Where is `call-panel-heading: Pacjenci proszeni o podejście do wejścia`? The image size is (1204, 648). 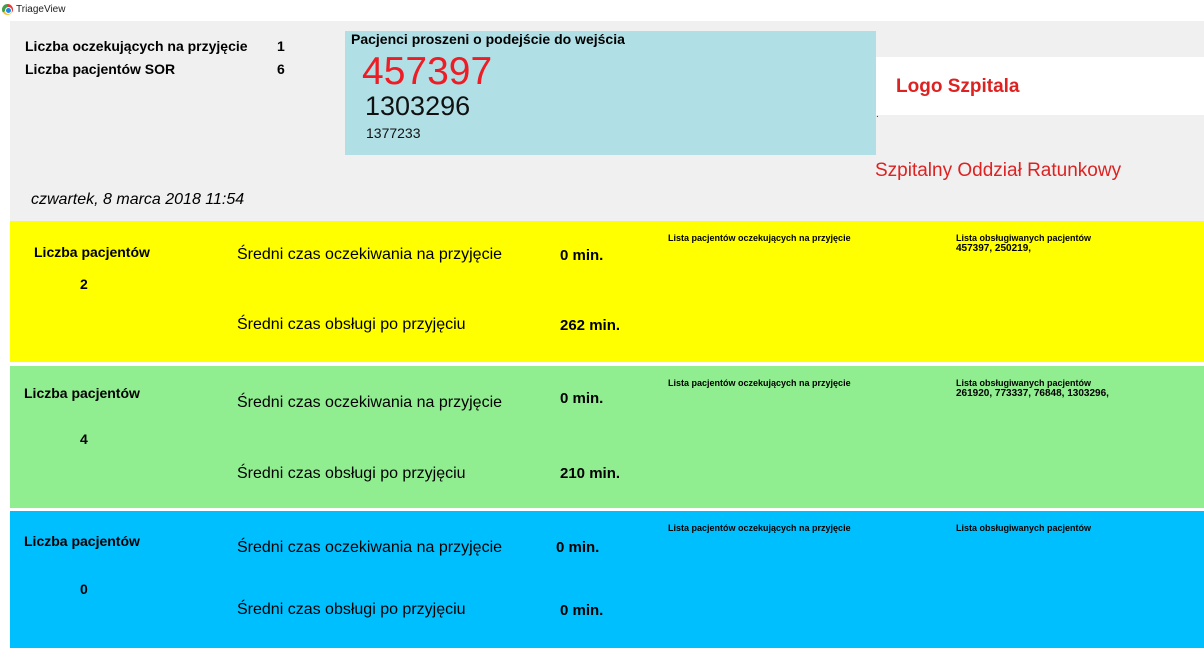 call-panel-heading: Pacjenci proszeni o podejście do wejścia is located at coordinates (488, 39).